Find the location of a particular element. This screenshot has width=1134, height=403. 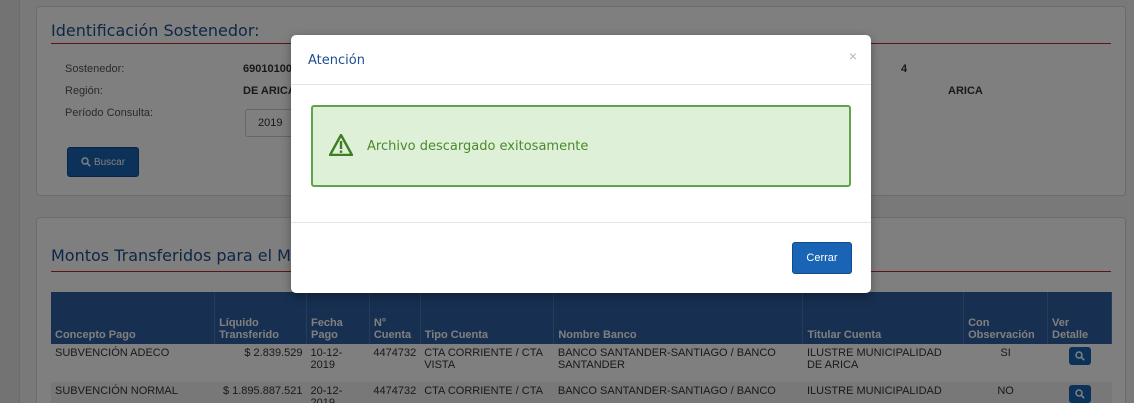

dialog-header: Atención × is located at coordinates (581, 60).